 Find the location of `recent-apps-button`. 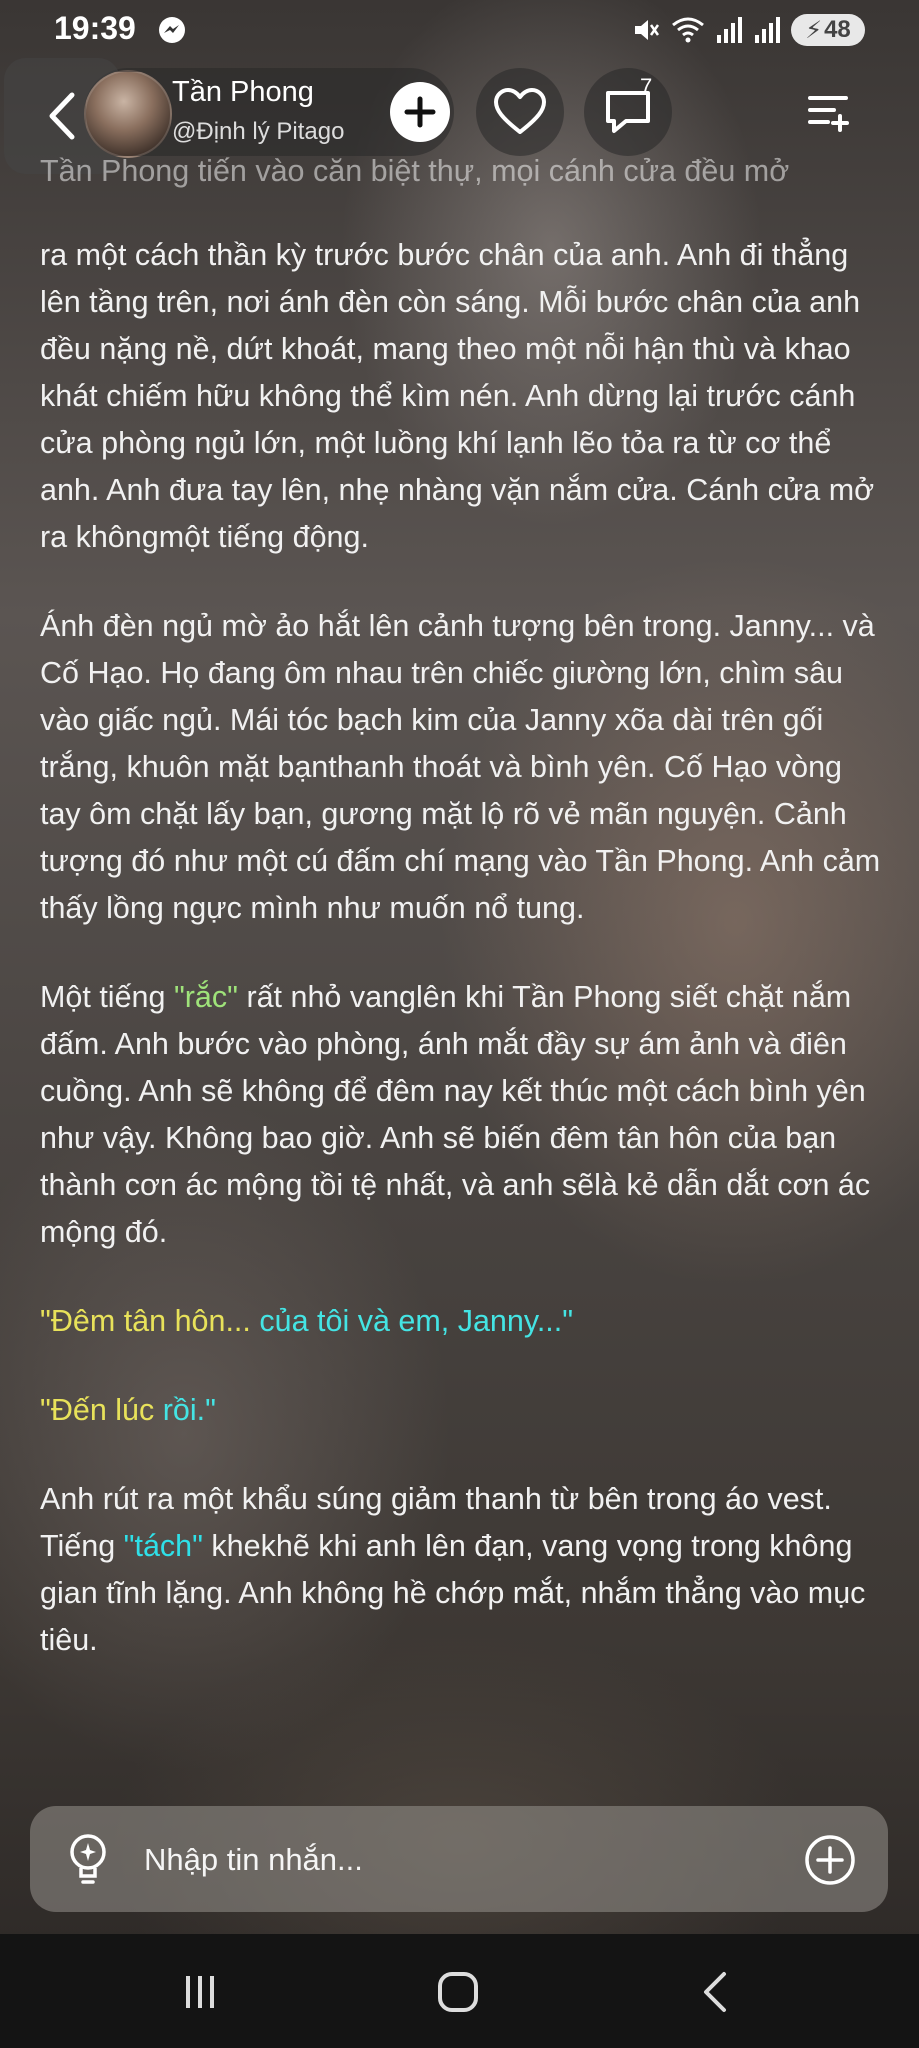

recent-apps-button is located at coordinates (200, 1992).